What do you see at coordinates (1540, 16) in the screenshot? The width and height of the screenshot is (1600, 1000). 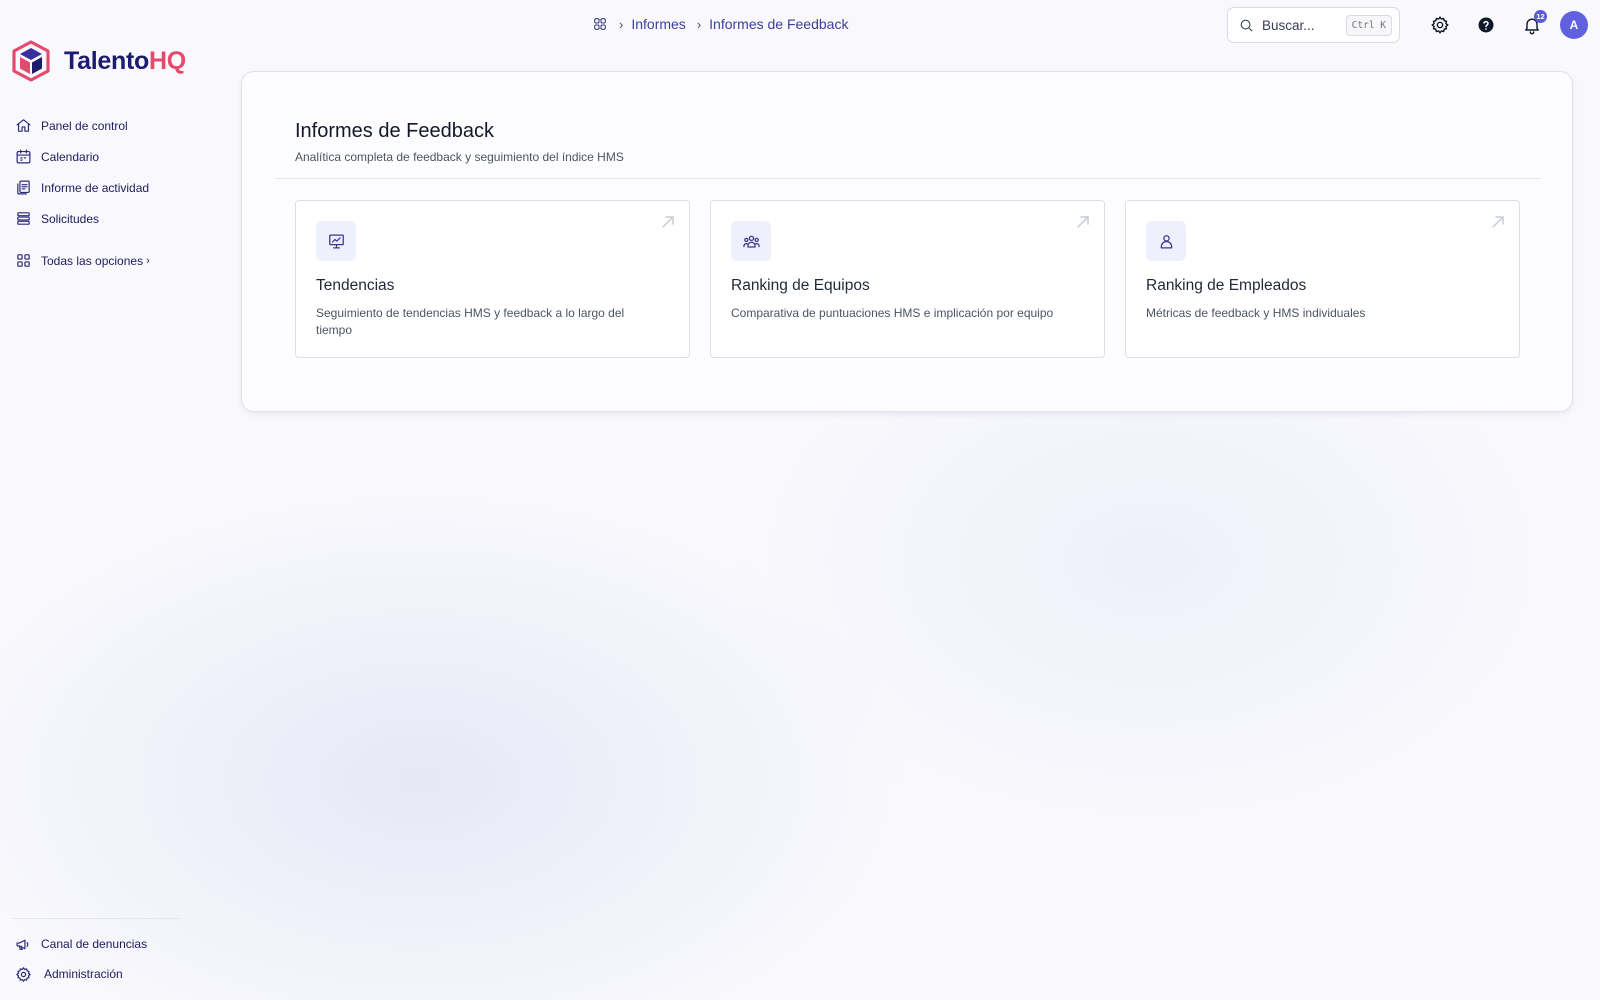 I see `notification-count-badge: 12` at bounding box center [1540, 16].